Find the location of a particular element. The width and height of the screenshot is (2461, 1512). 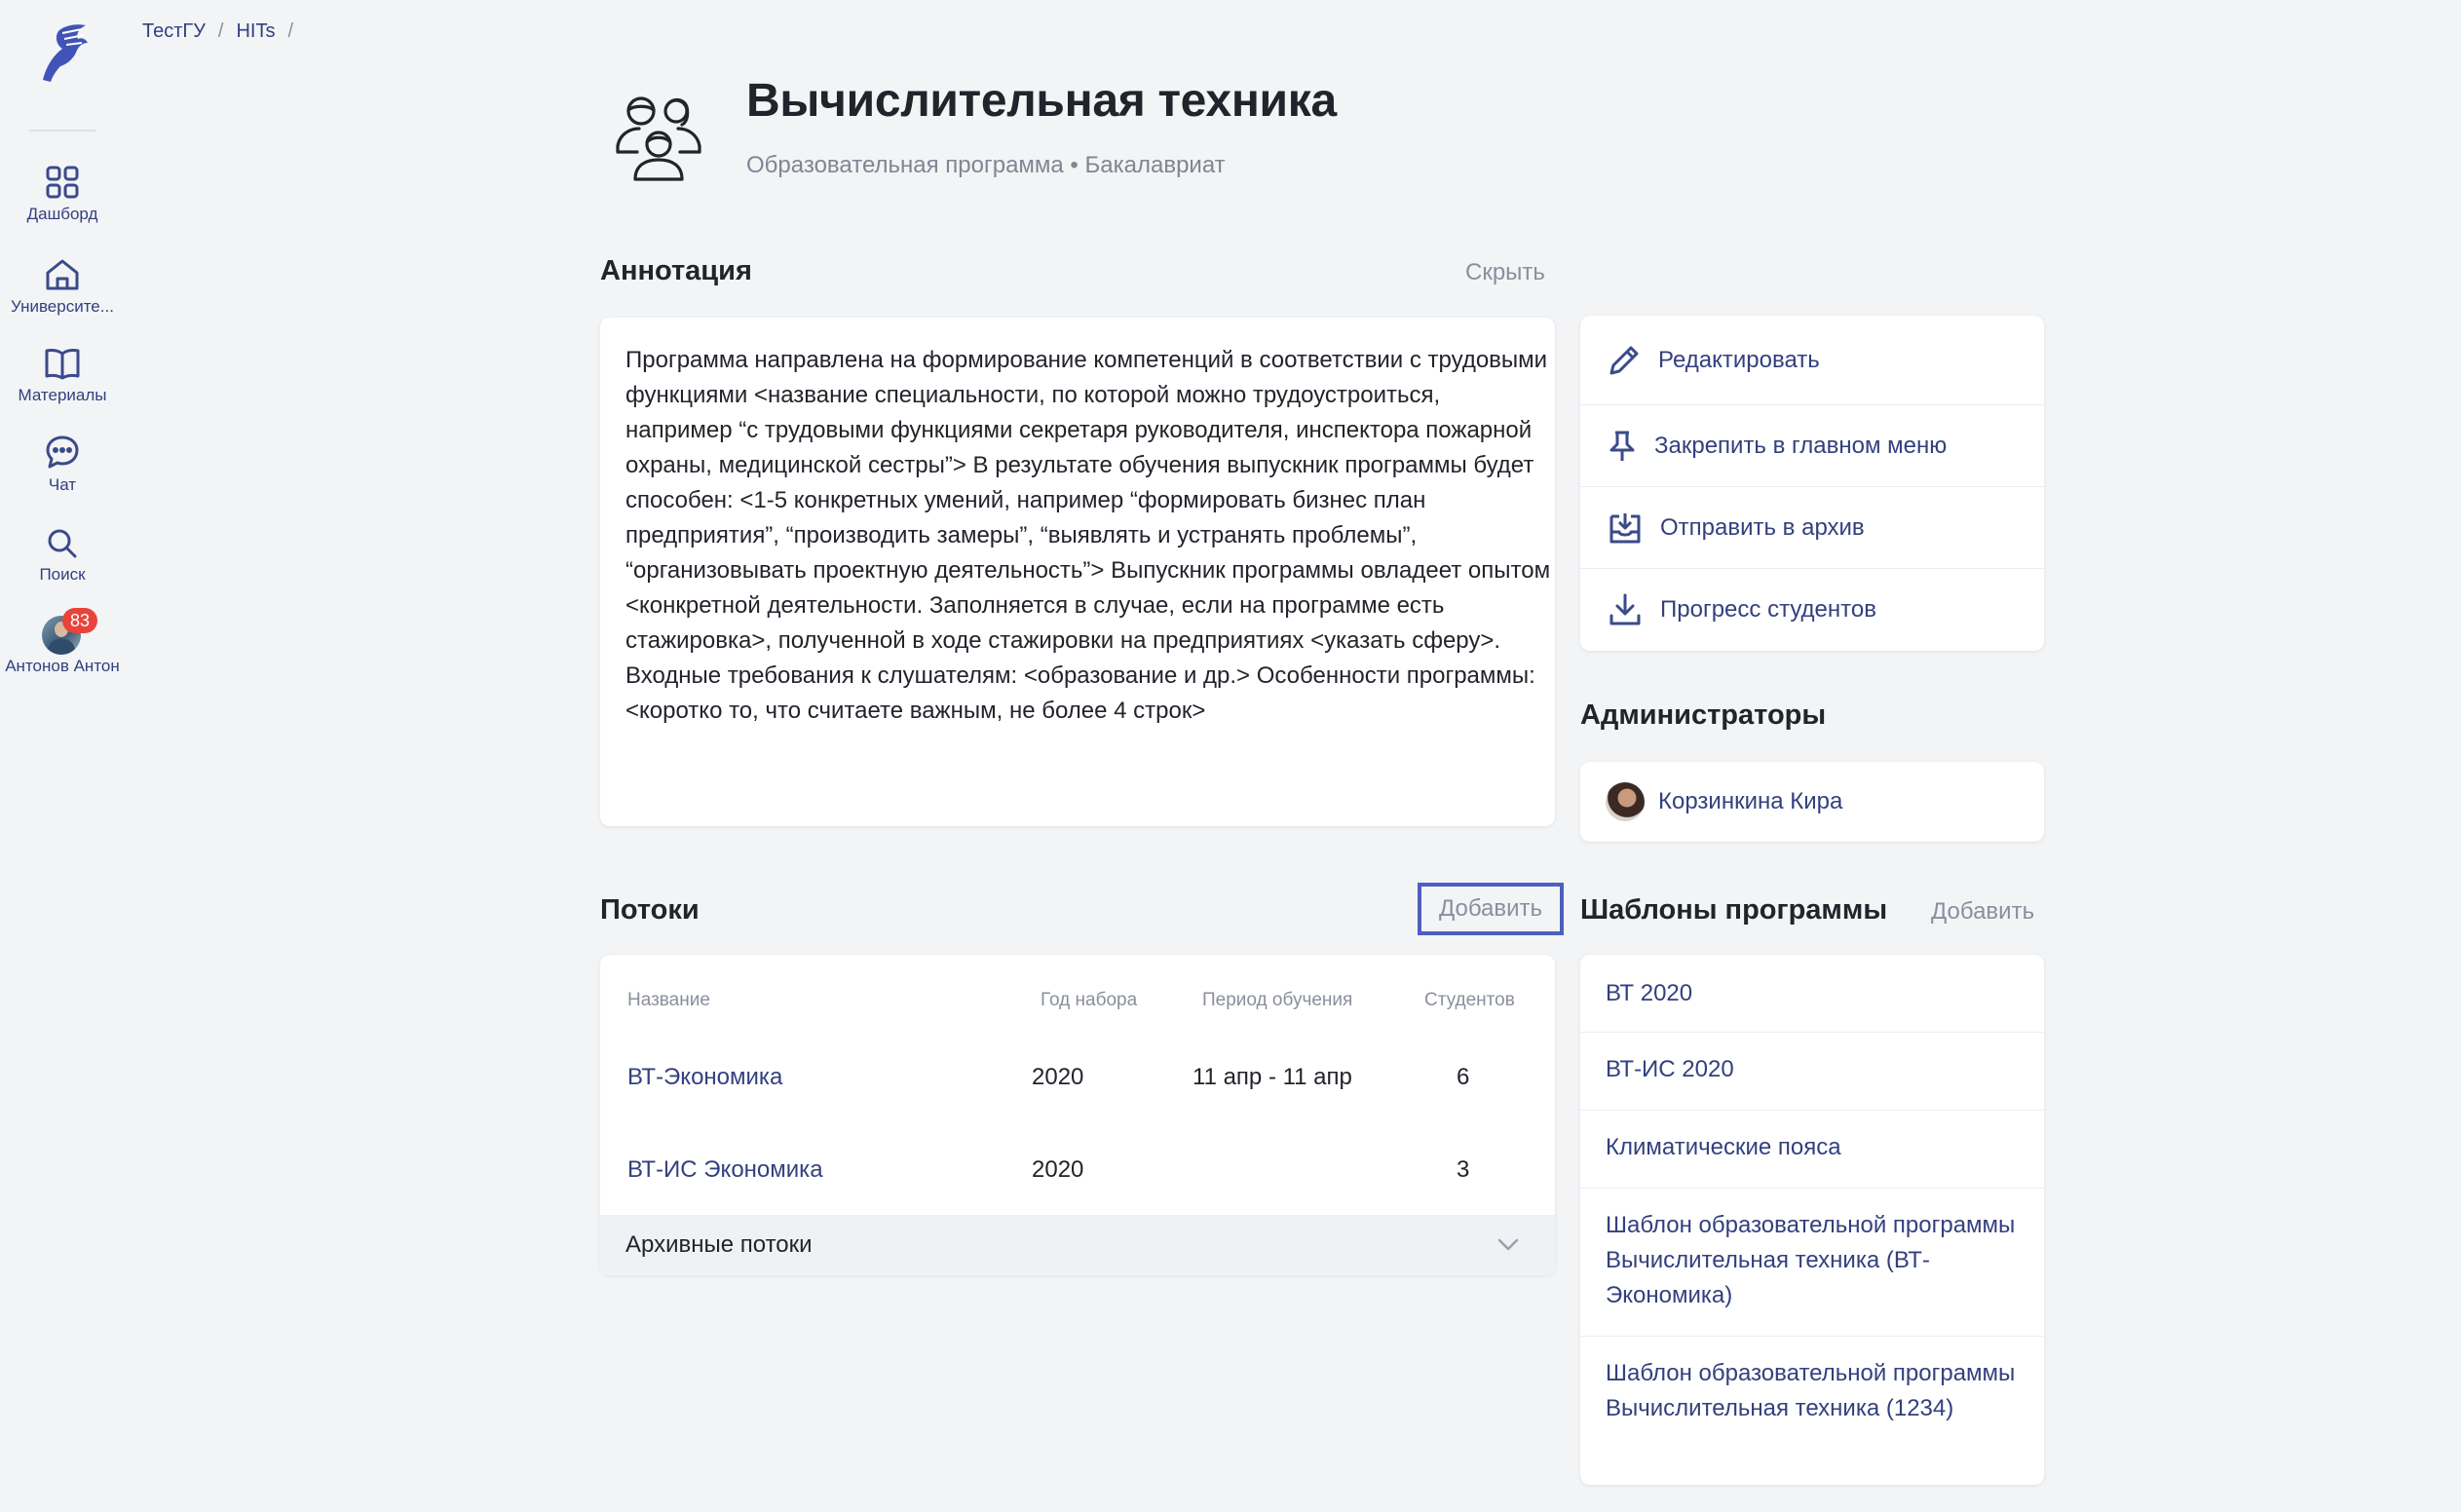

stream-name-link: ВТ-ИС Экономика is located at coordinates (725, 1170).